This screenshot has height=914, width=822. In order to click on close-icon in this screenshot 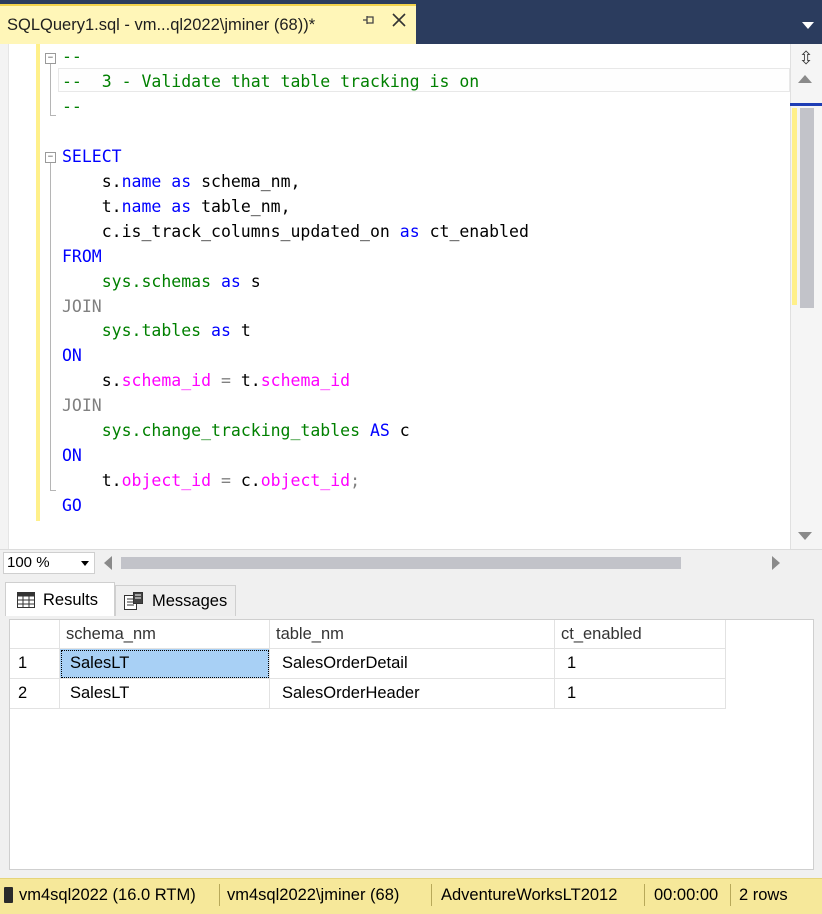, I will do `click(399, 20)`.